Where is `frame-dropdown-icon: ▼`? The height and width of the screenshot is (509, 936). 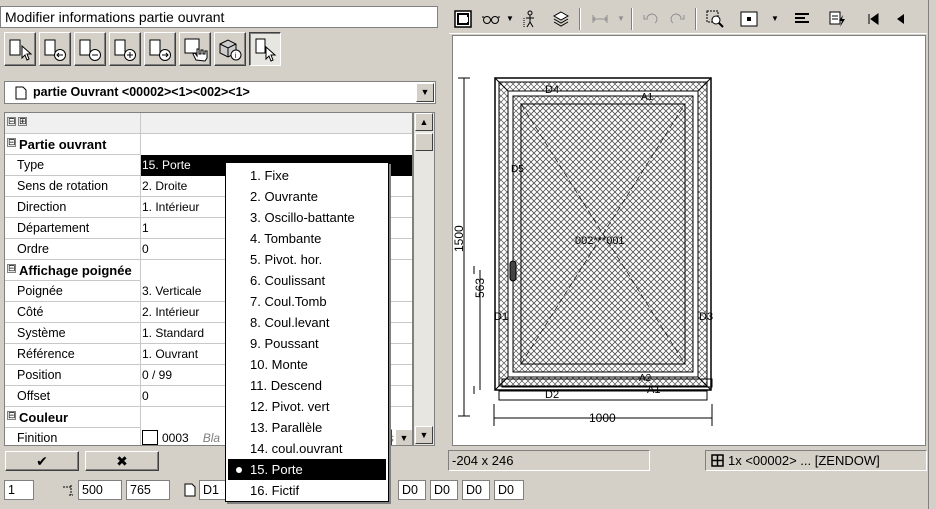 frame-dropdown-icon: ▼ is located at coordinates (775, 18).